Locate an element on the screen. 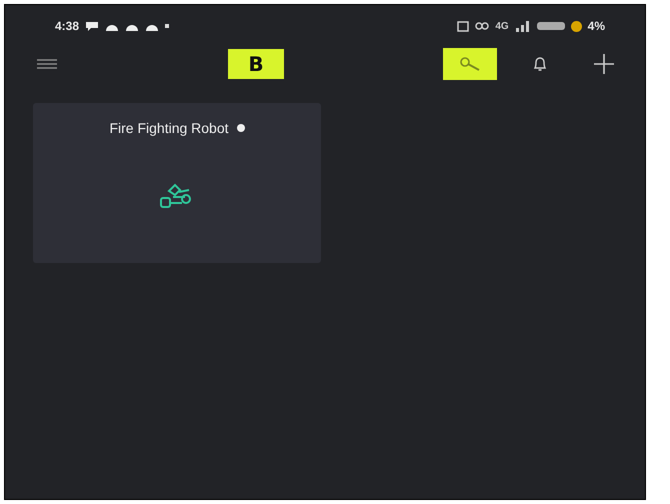  battery-percent: 4% is located at coordinates (596, 26).